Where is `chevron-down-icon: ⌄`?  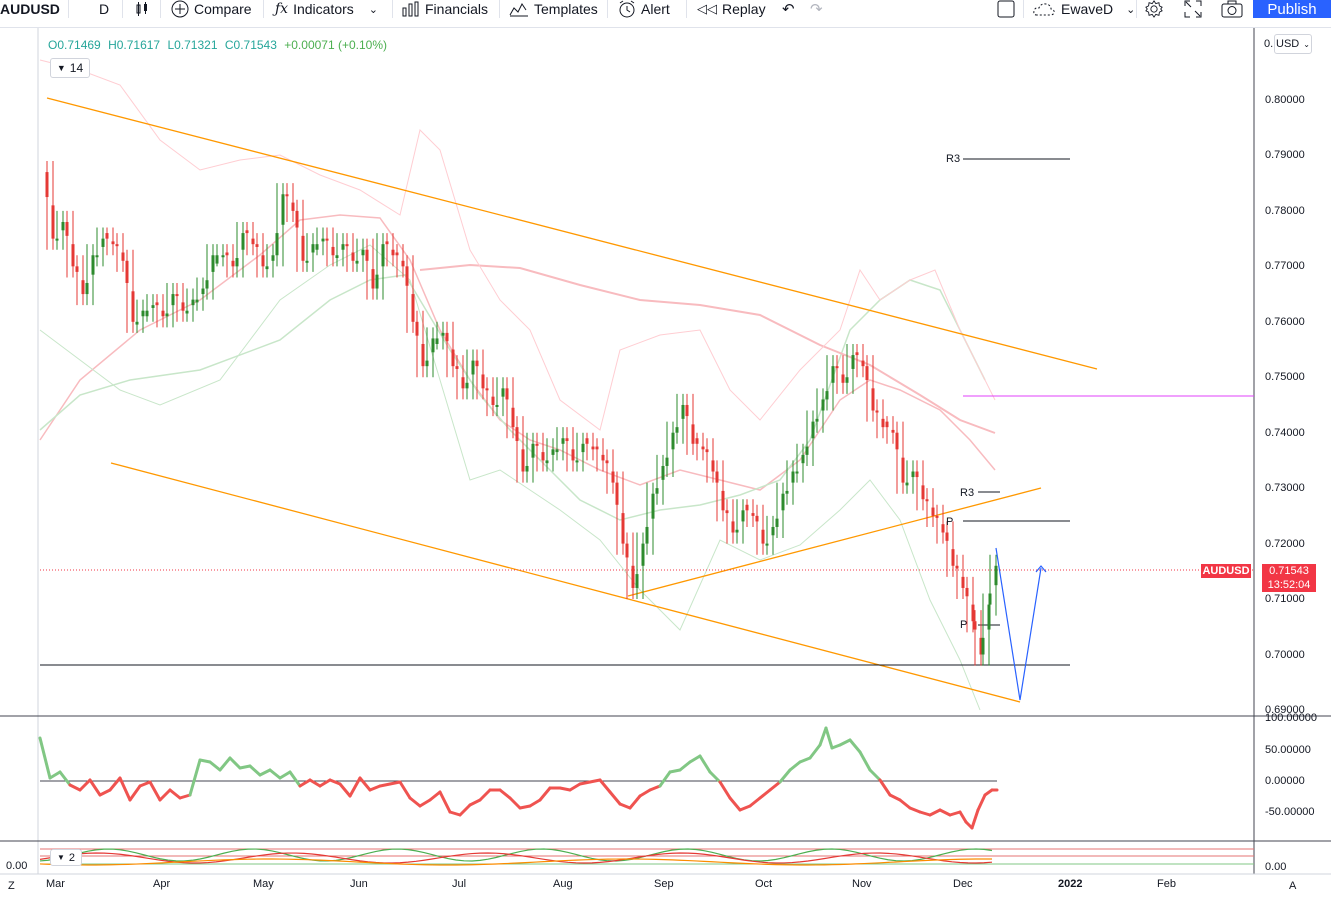
chevron-down-icon: ⌄ is located at coordinates (373, 9).